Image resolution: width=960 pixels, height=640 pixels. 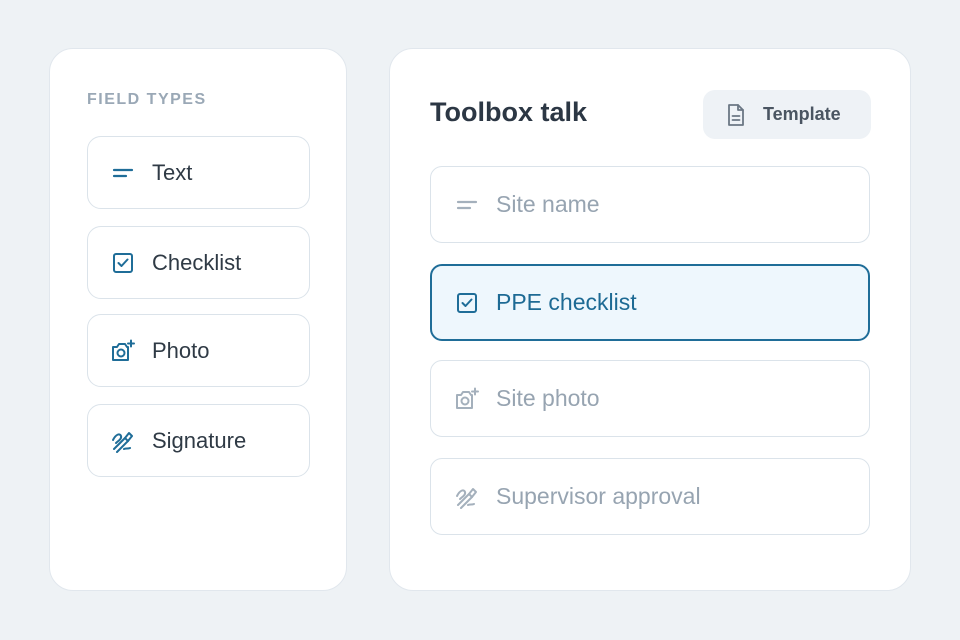 What do you see at coordinates (548, 204) in the screenshot?
I see `form-field-label: Site name` at bounding box center [548, 204].